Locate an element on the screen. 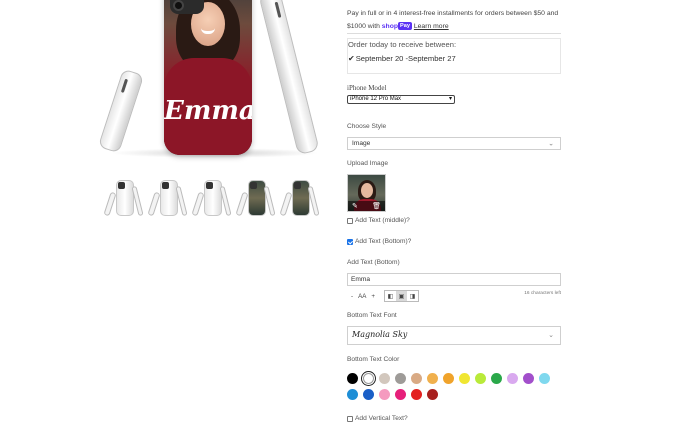 The image size is (680, 425). side-case-left is located at coordinates (121, 111).